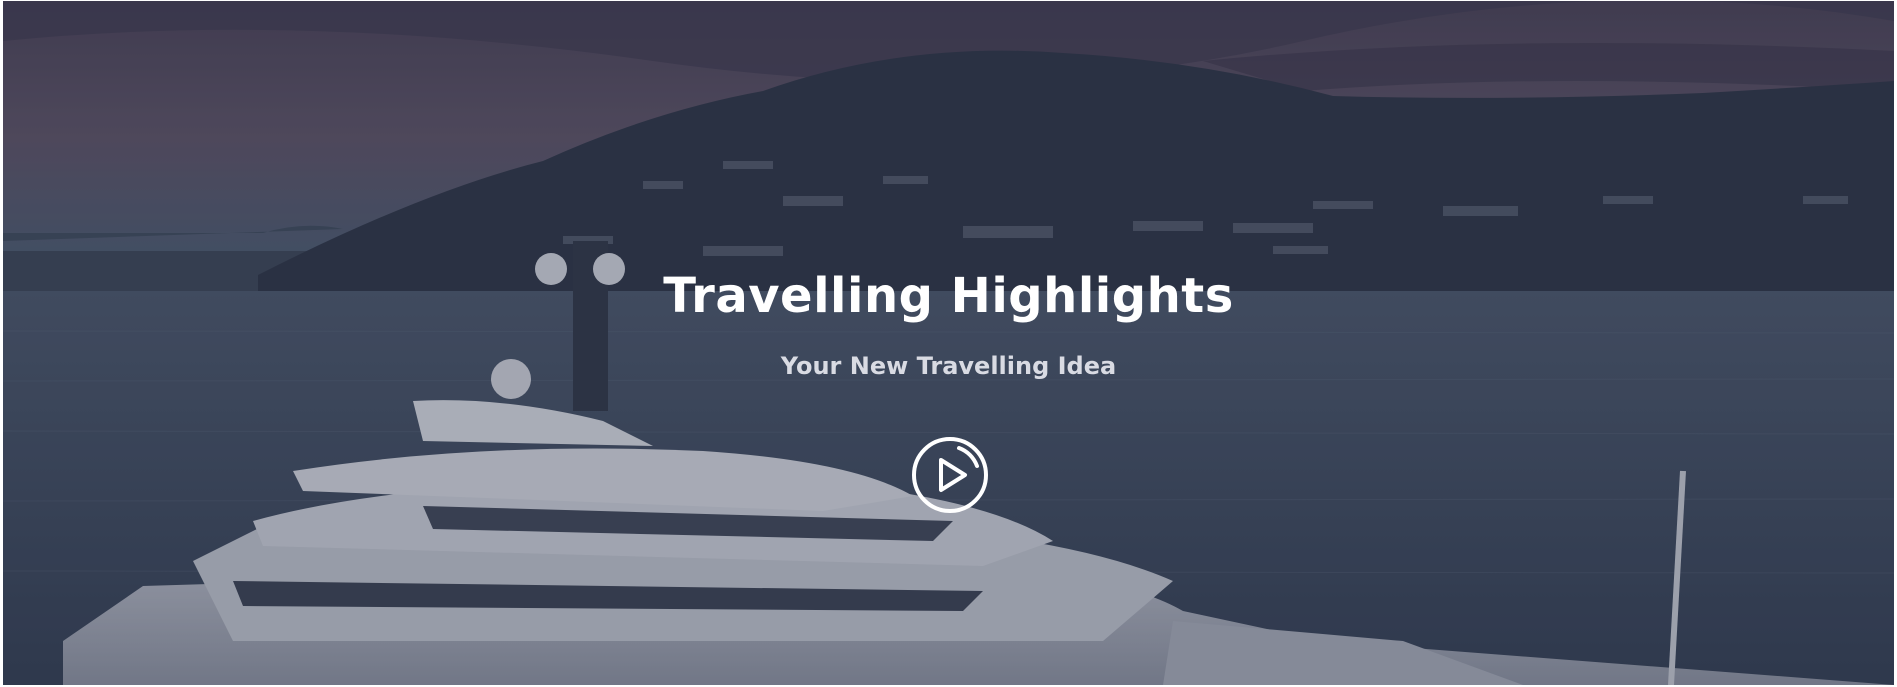  I want to click on play-circle-icon, so click(950, 475).